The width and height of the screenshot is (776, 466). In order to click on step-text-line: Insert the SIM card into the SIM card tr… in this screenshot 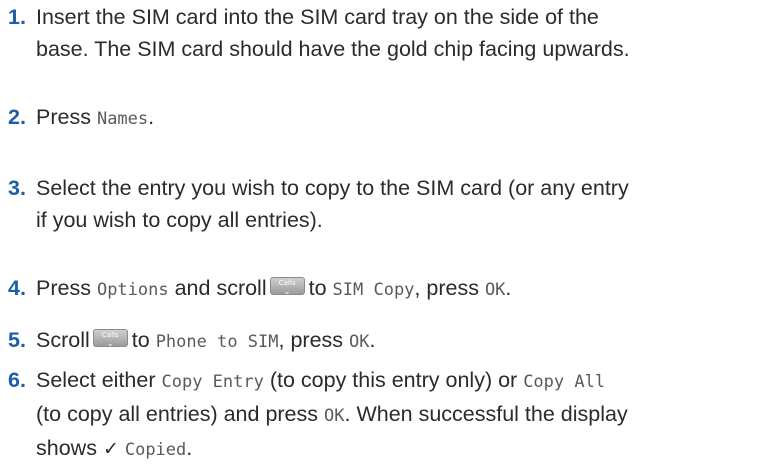, I will do `click(317, 17)`.